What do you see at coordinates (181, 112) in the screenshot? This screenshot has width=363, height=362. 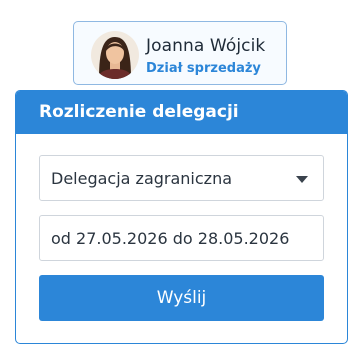 I see `panel-title: Rozliczenie delegacji` at bounding box center [181, 112].